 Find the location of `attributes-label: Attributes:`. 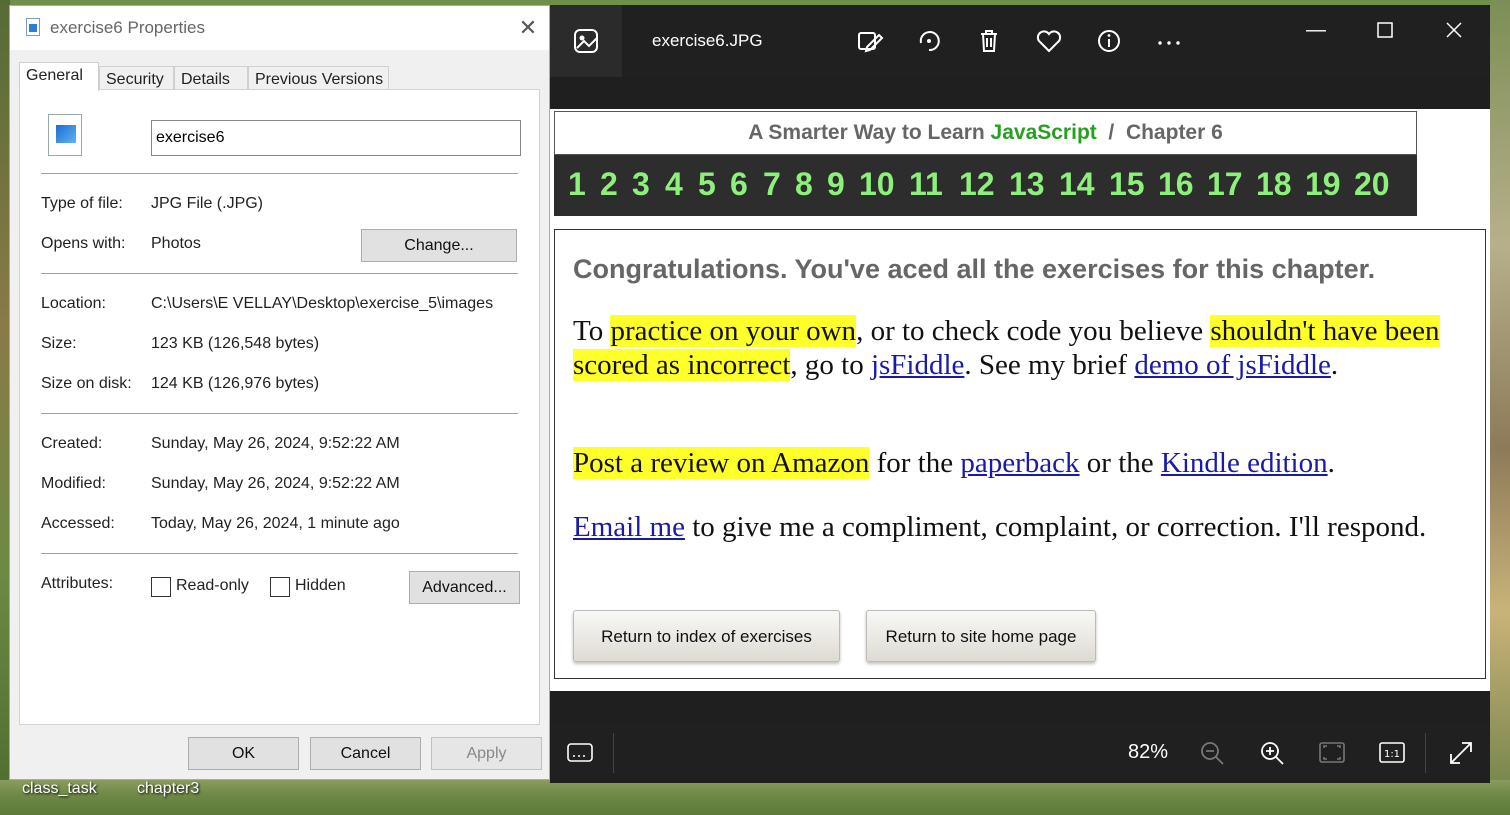

attributes-label: Attributes: is located at coordinates (77, 583).